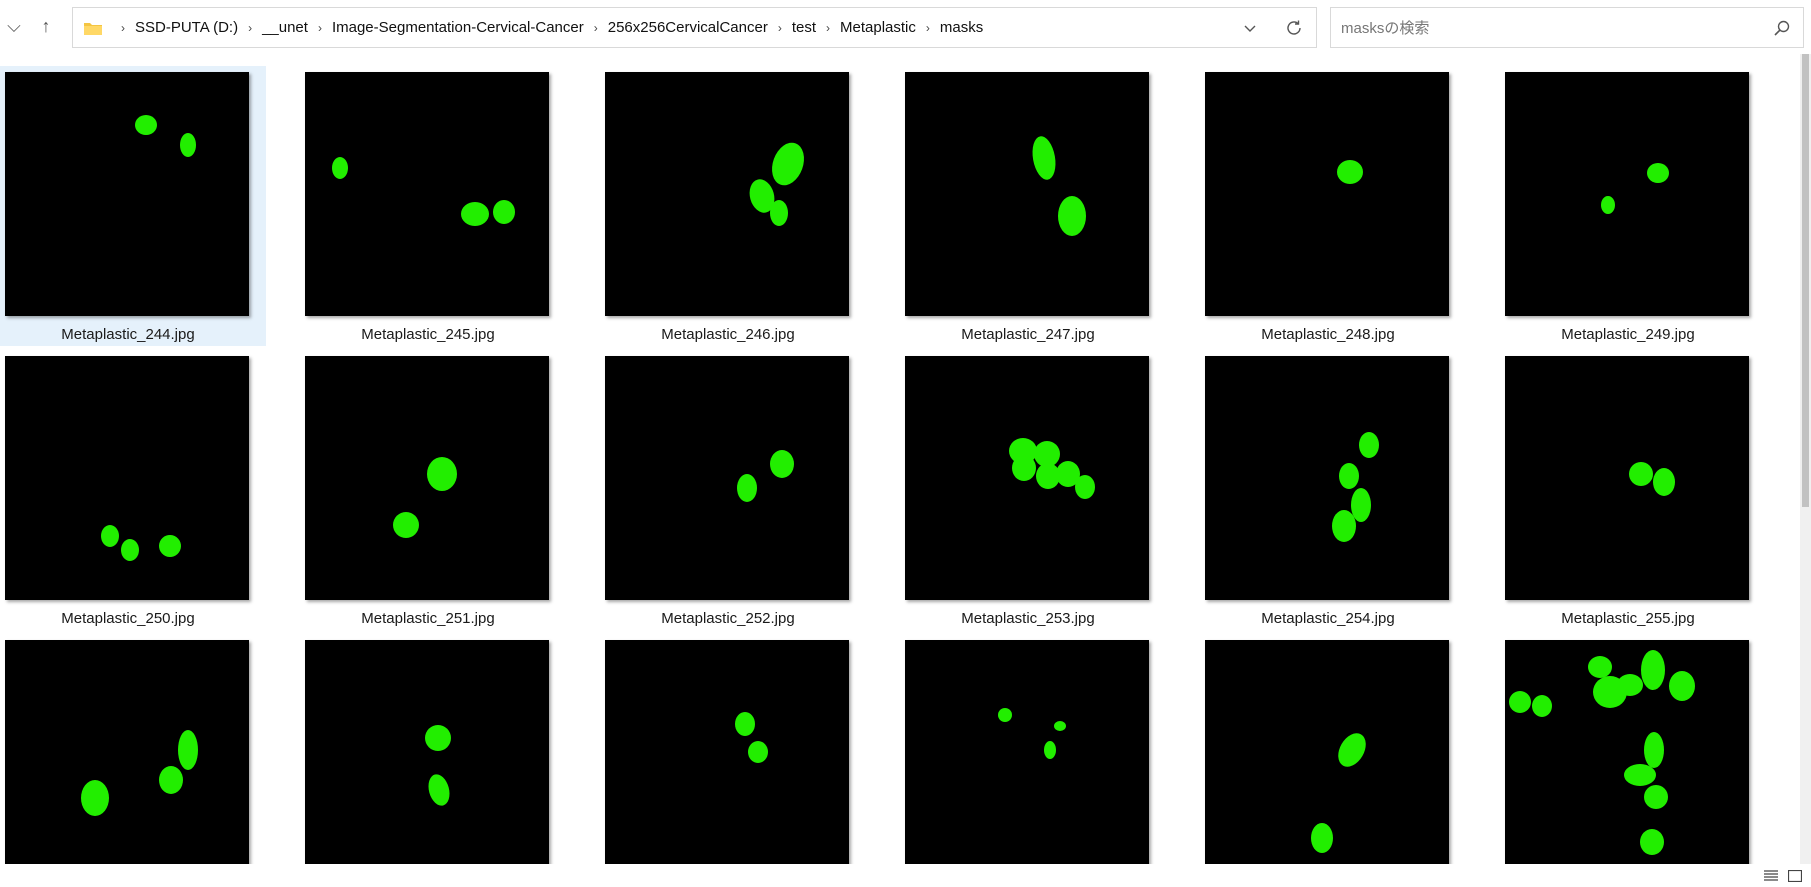 Image resolution: width=1811 pixels, height=887 pixels. Describe the element at coordinates (1328, 334) in the screenshot. I see `file-name: Metaplastic_248.jpg` at that location.